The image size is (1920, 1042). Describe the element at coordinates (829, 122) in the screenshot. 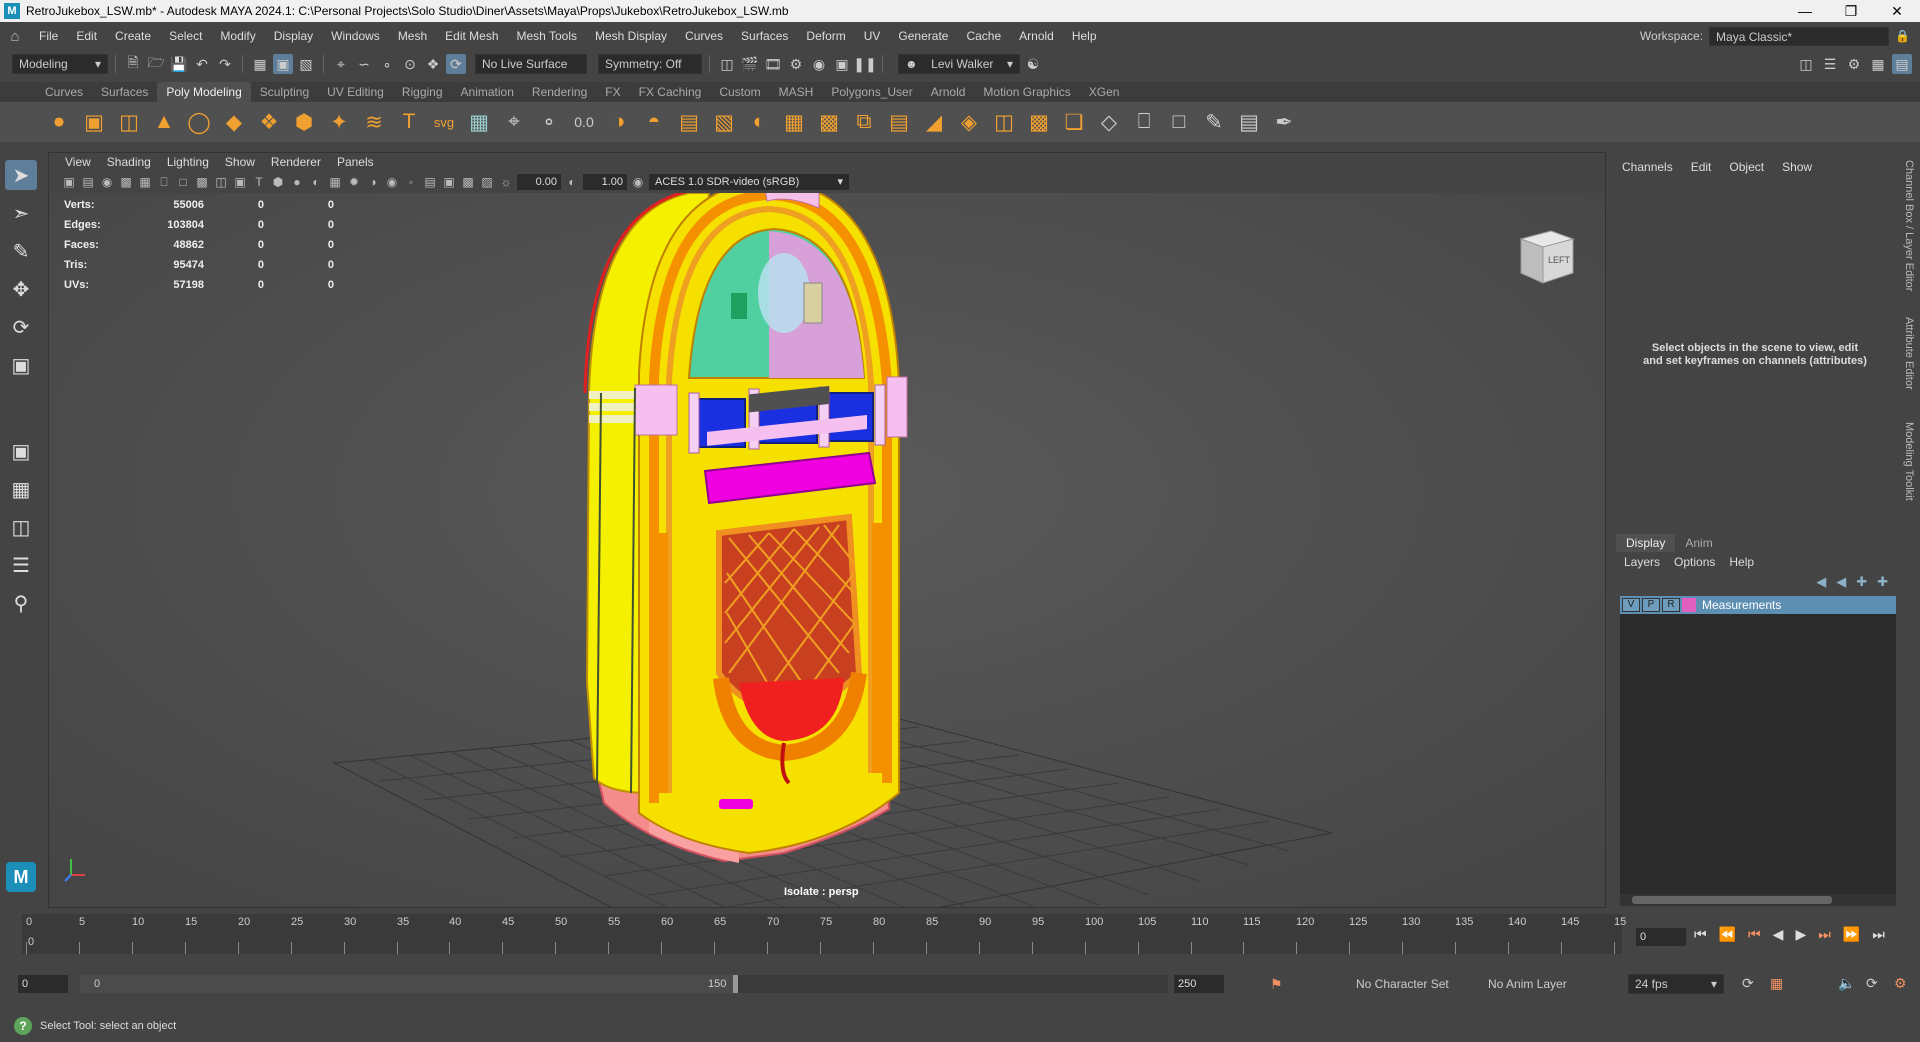

I see `fill-hole-icon: ▩` at that location.